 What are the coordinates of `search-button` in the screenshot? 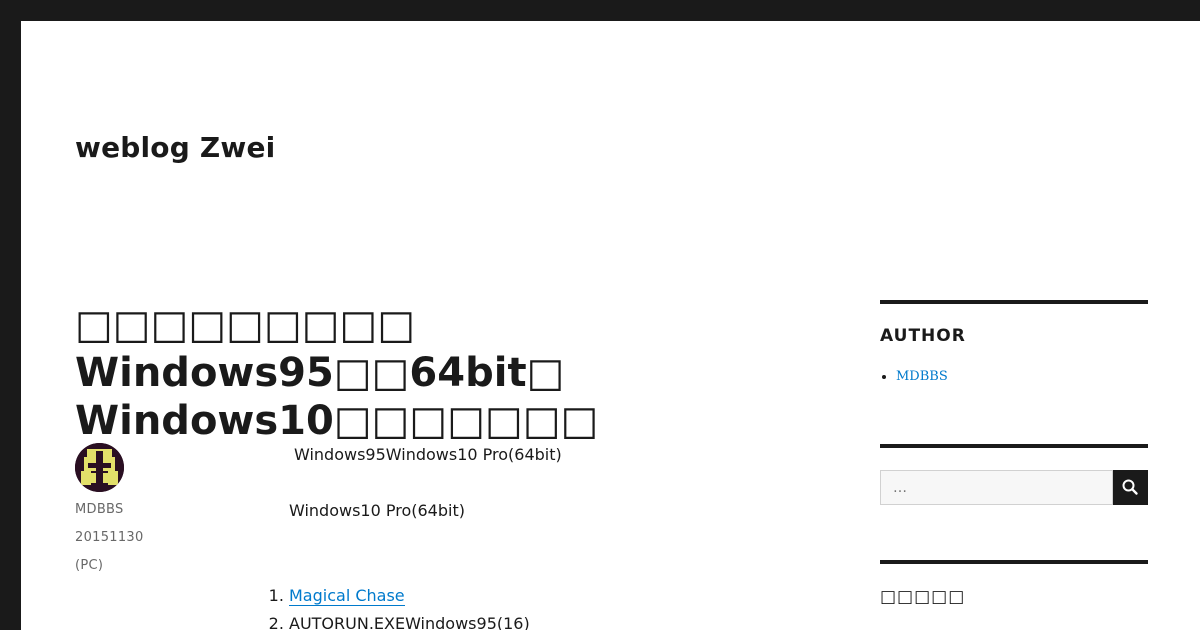 It's located at (1130, 487).